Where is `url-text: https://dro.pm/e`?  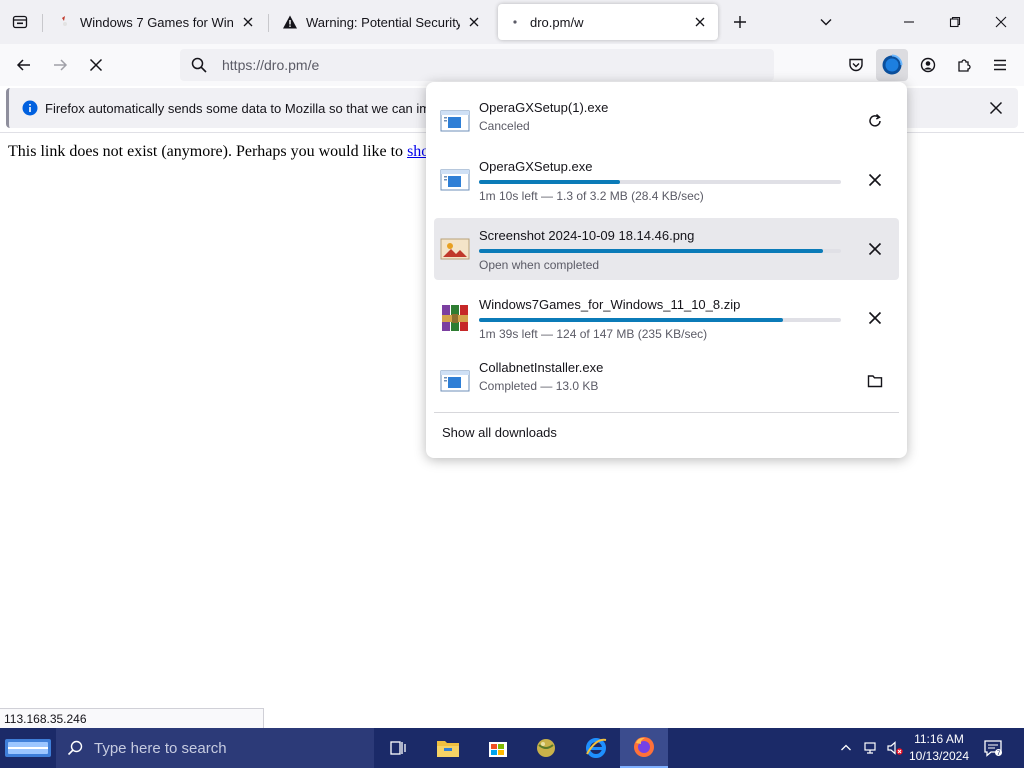
url-text: https://dro.pm/e is located at coordinates (271, 65).